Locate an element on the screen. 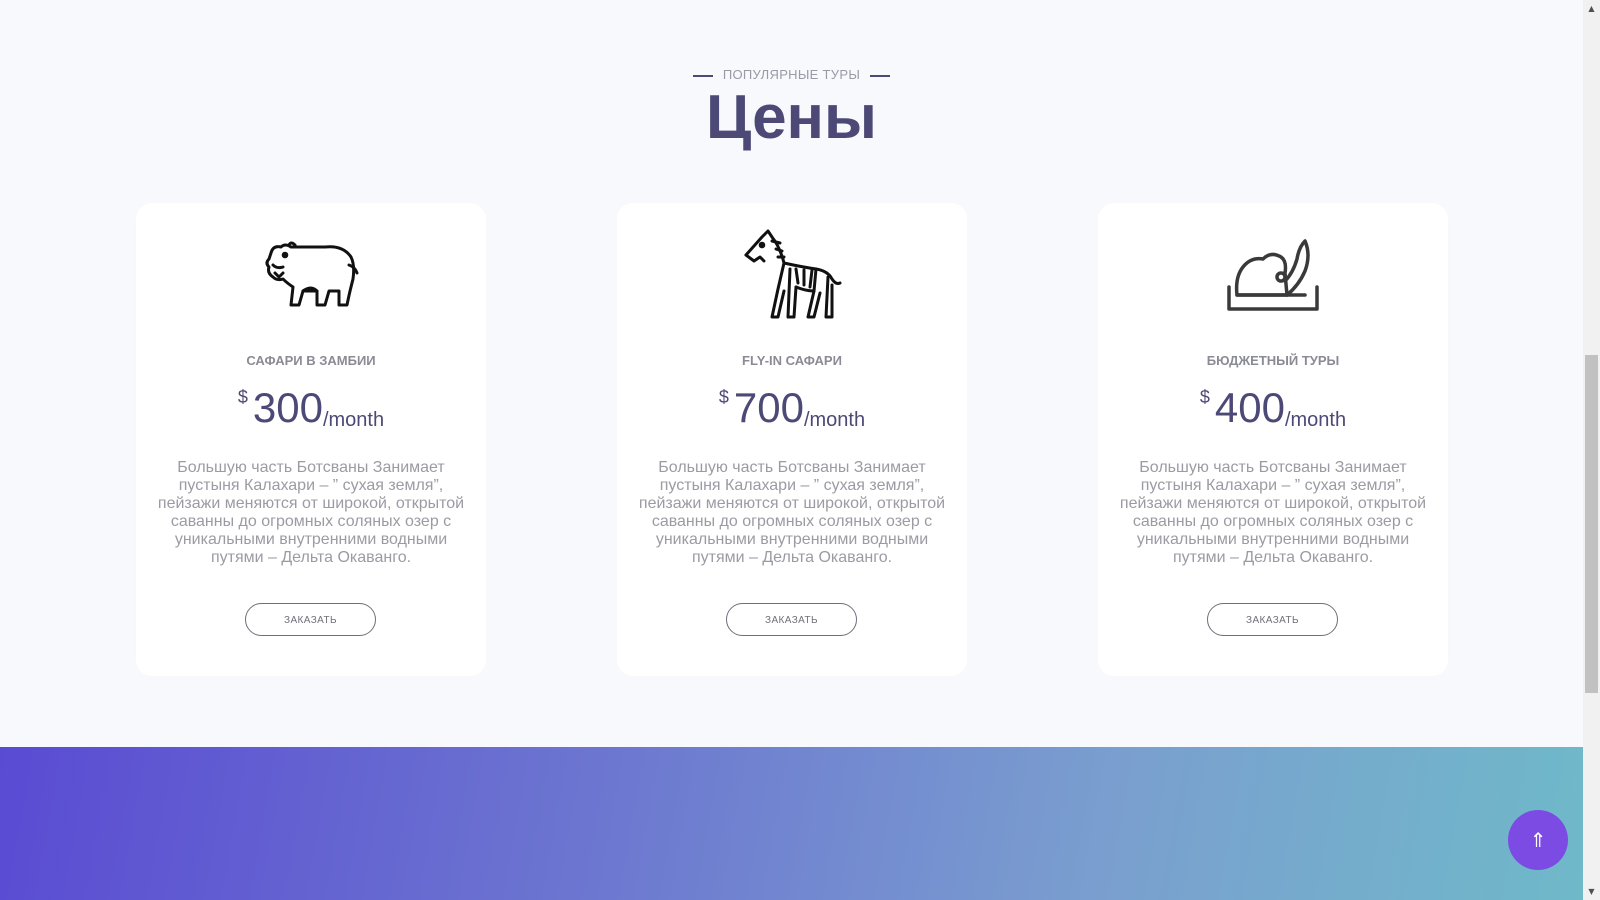  page-scrollbar: ▲ ▼ is located at coordinates (1591, 450).